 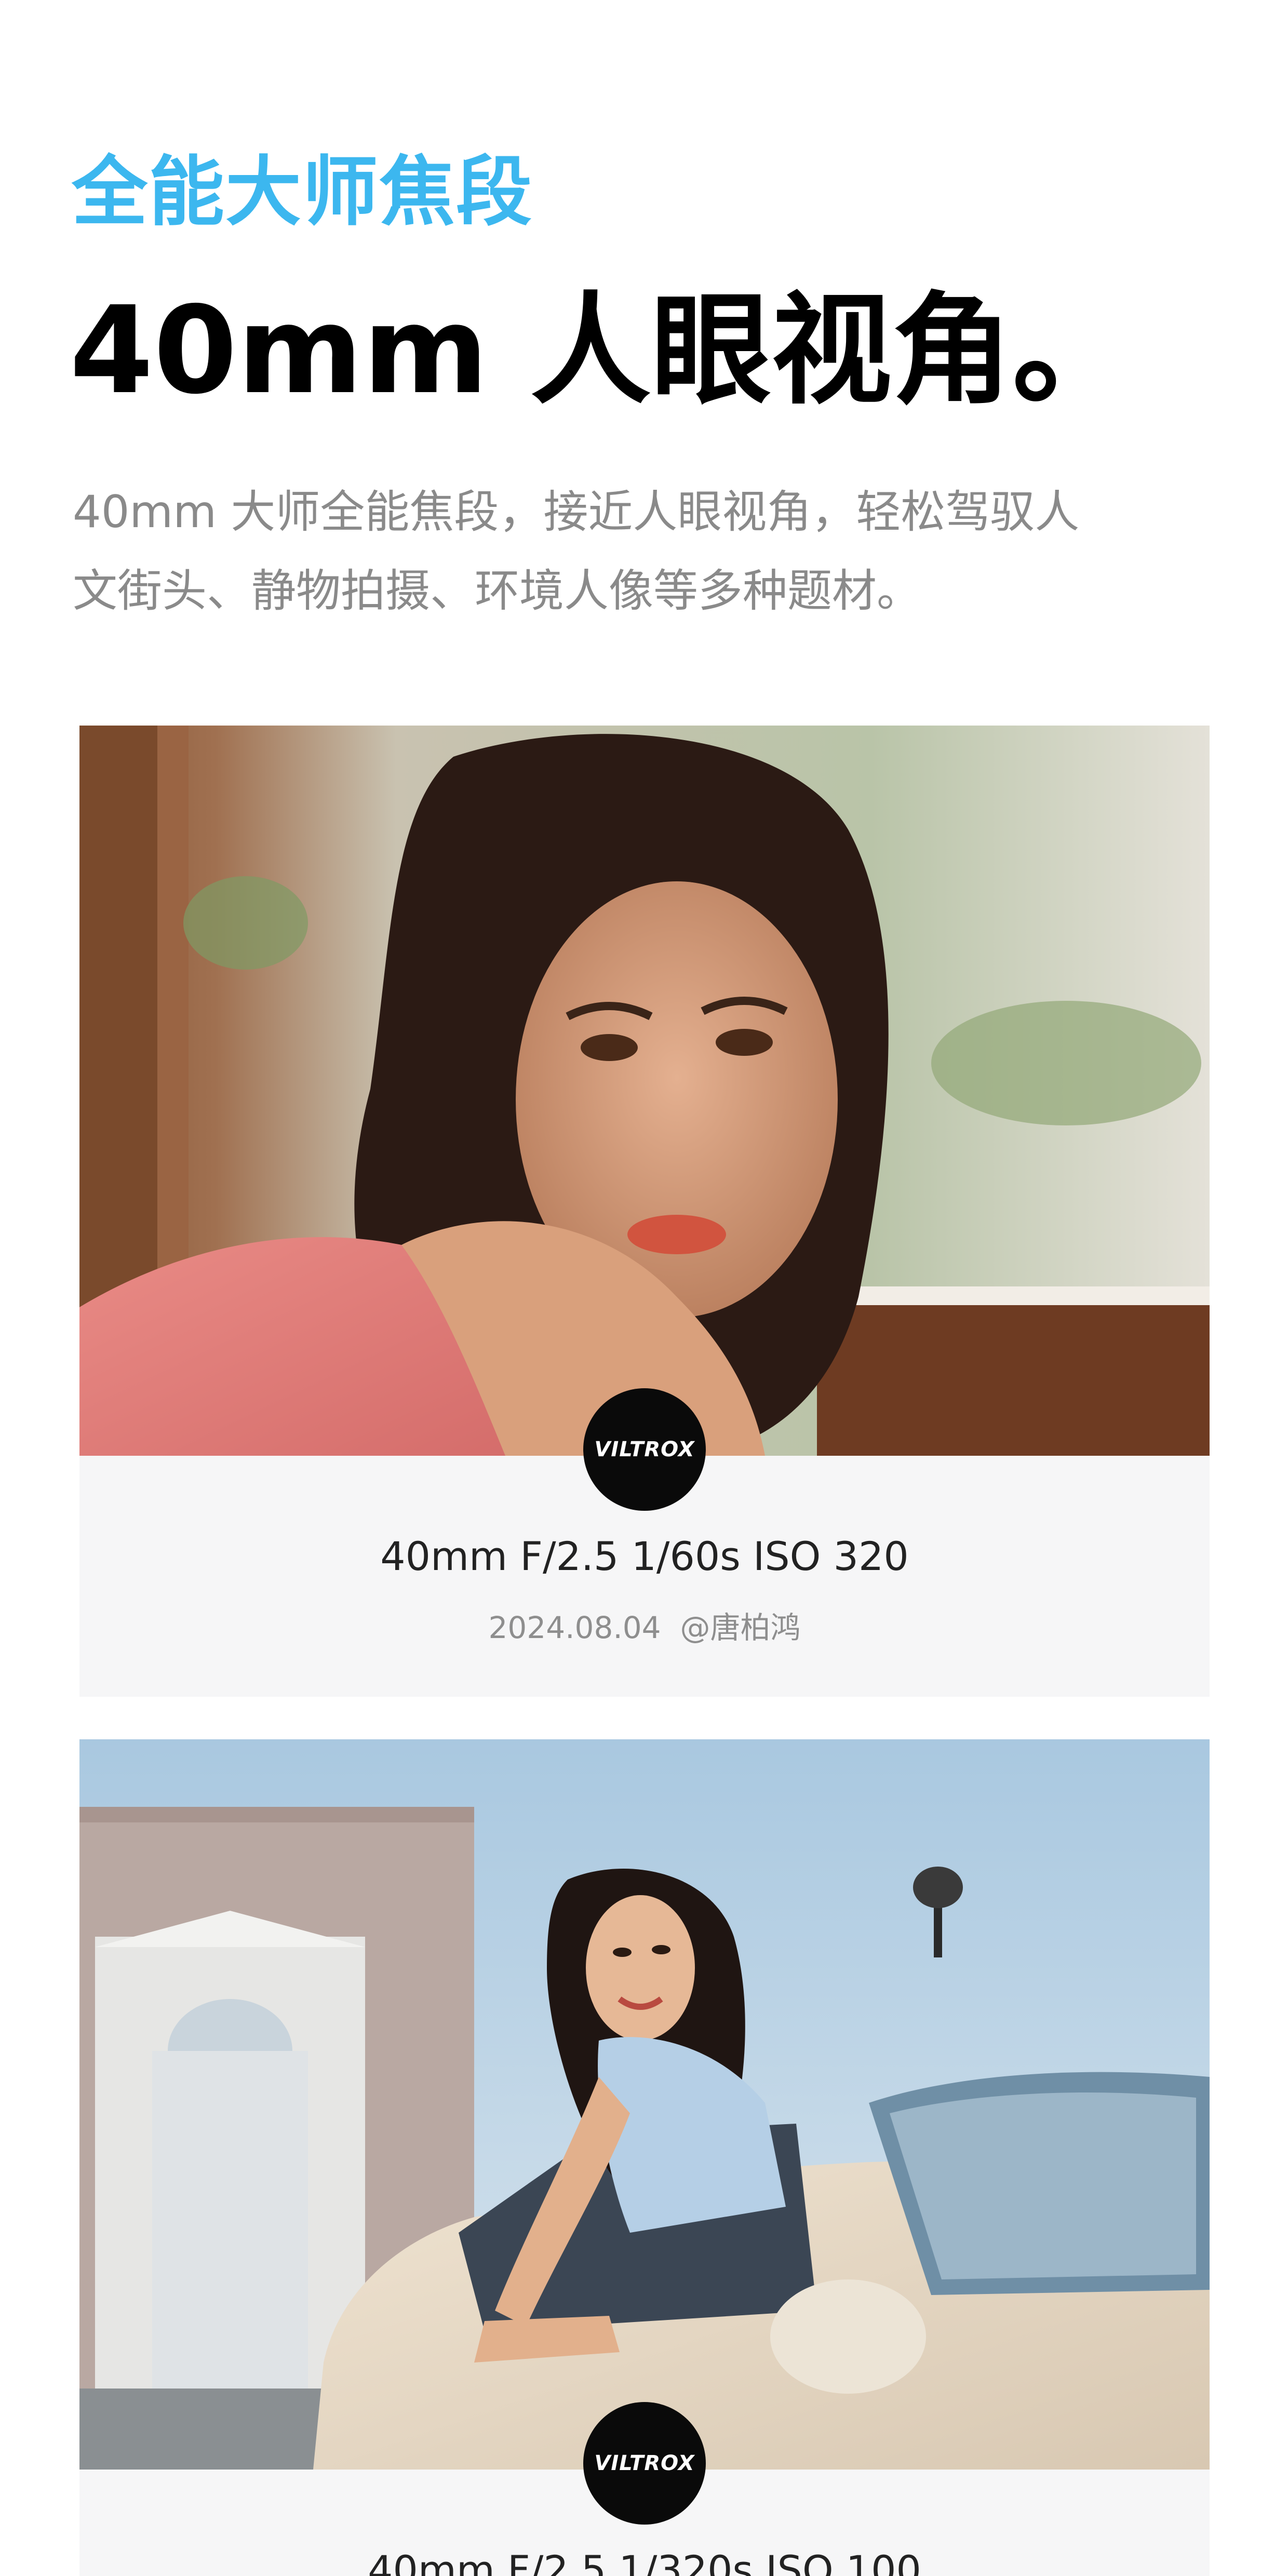 I want to click on photo-exif-info: 40mm F/2.5 1/60s ISO 320, so click(x=645, y=1556).